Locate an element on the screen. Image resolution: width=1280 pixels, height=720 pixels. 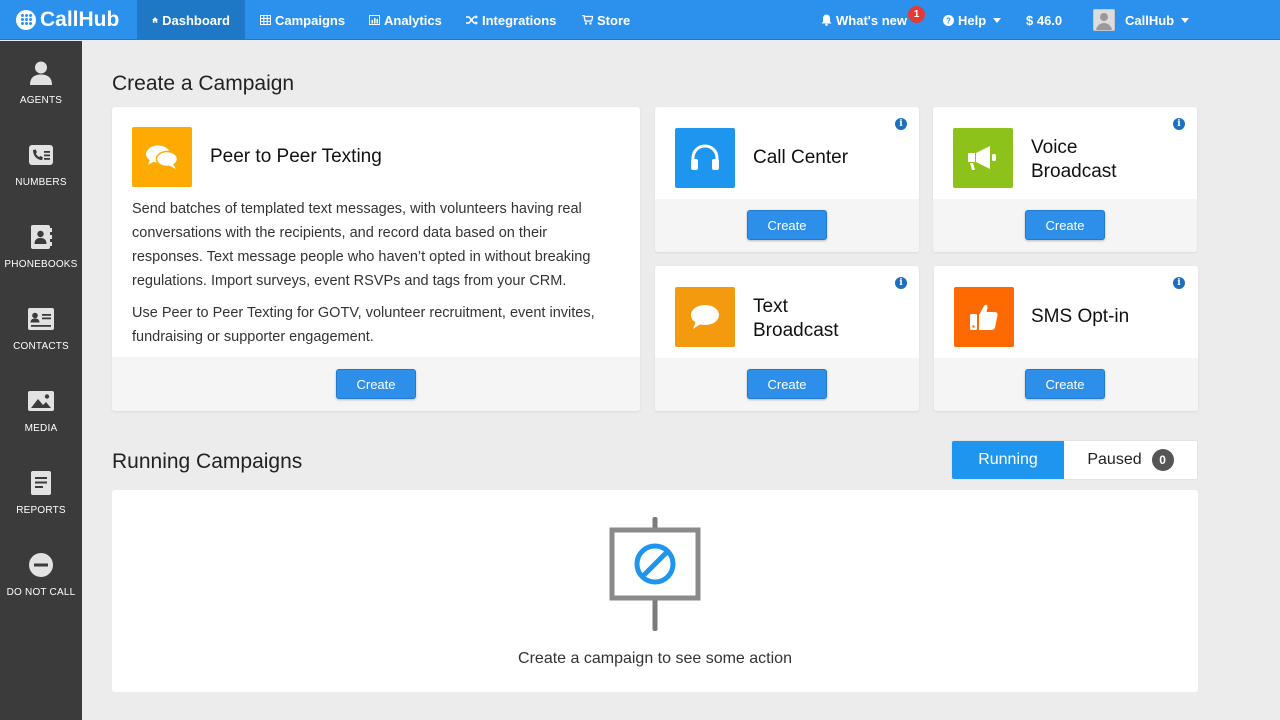
nav-help-label: Help is located at coordinates (972, 20).